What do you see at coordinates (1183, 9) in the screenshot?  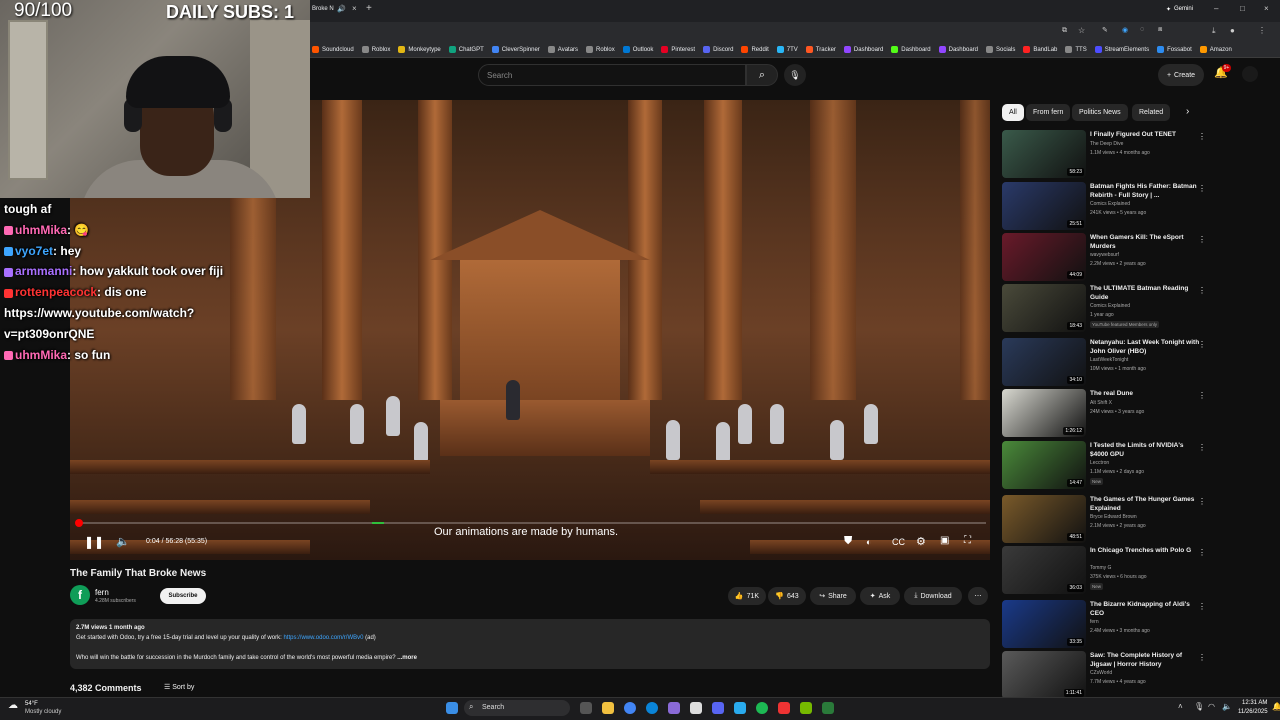 I see `gemini-label: Gemini` at bounding box center [1183, 9].